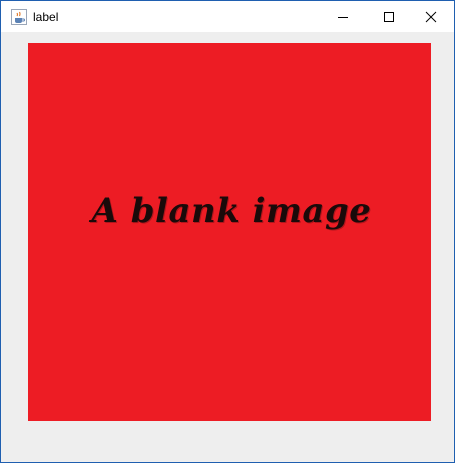 Image resolution: width=455 pixels, height=463 pixels. I want to click on close-button, so click(431, 16).